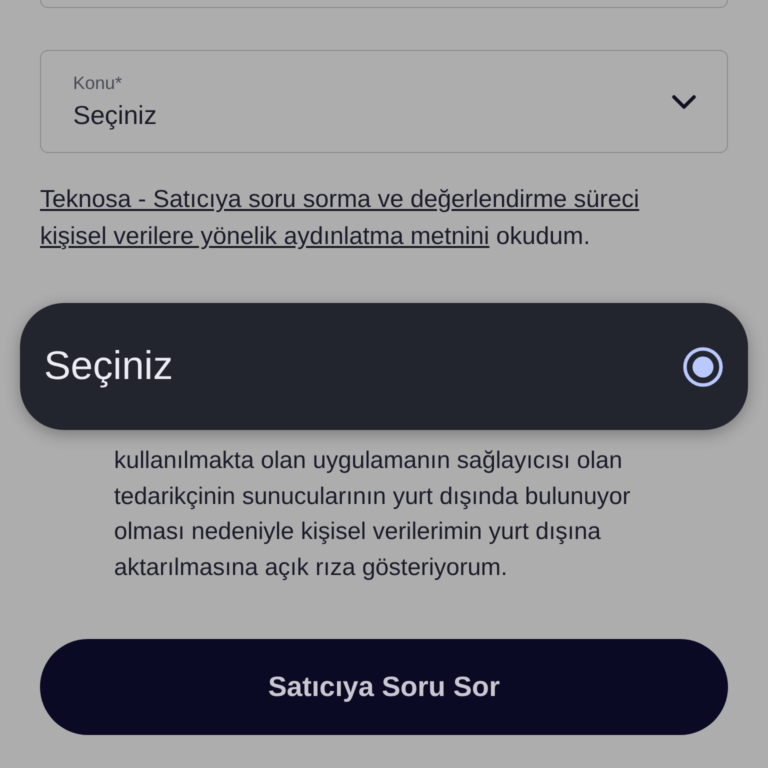 The height and width of the screenshot is (768, 768). Describe the element at coordinates (340, 218) in the screenshot. I see `consent-text: Teknosa - Satıcıya soru sorma ve değerlendirme süreci kişisel verilere yönelik aydınlatma metnini okudum.` at that location.